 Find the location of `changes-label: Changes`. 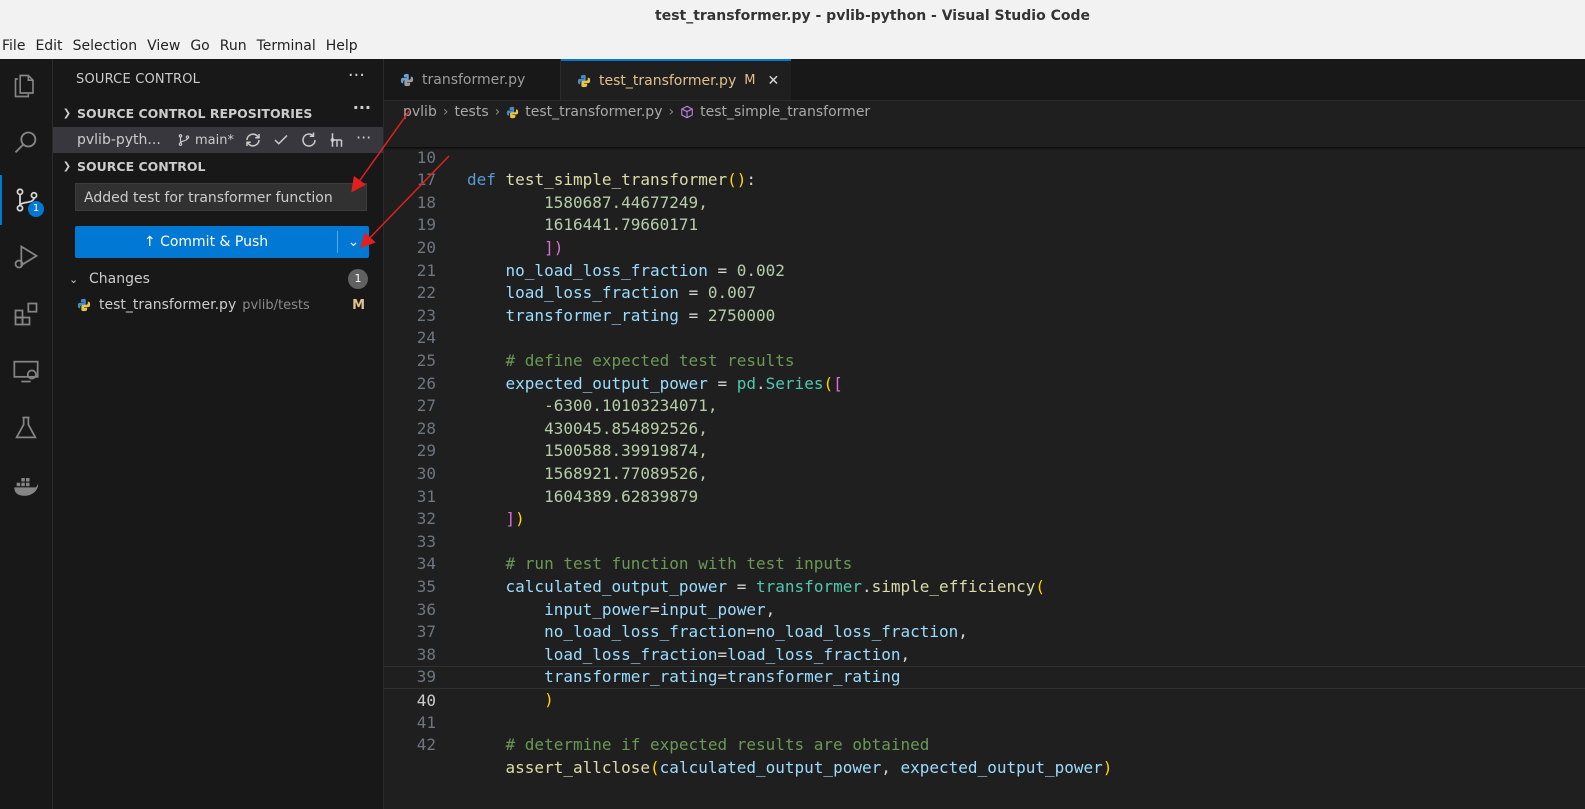

changes-label: Changes is located at coordinates (119, 279).